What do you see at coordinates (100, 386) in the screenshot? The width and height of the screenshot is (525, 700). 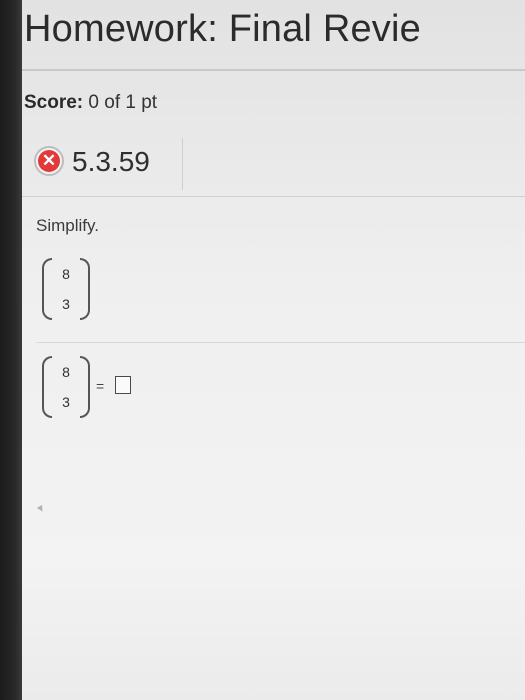 I see `equals-sign: =` at bounding box center [100, 386].